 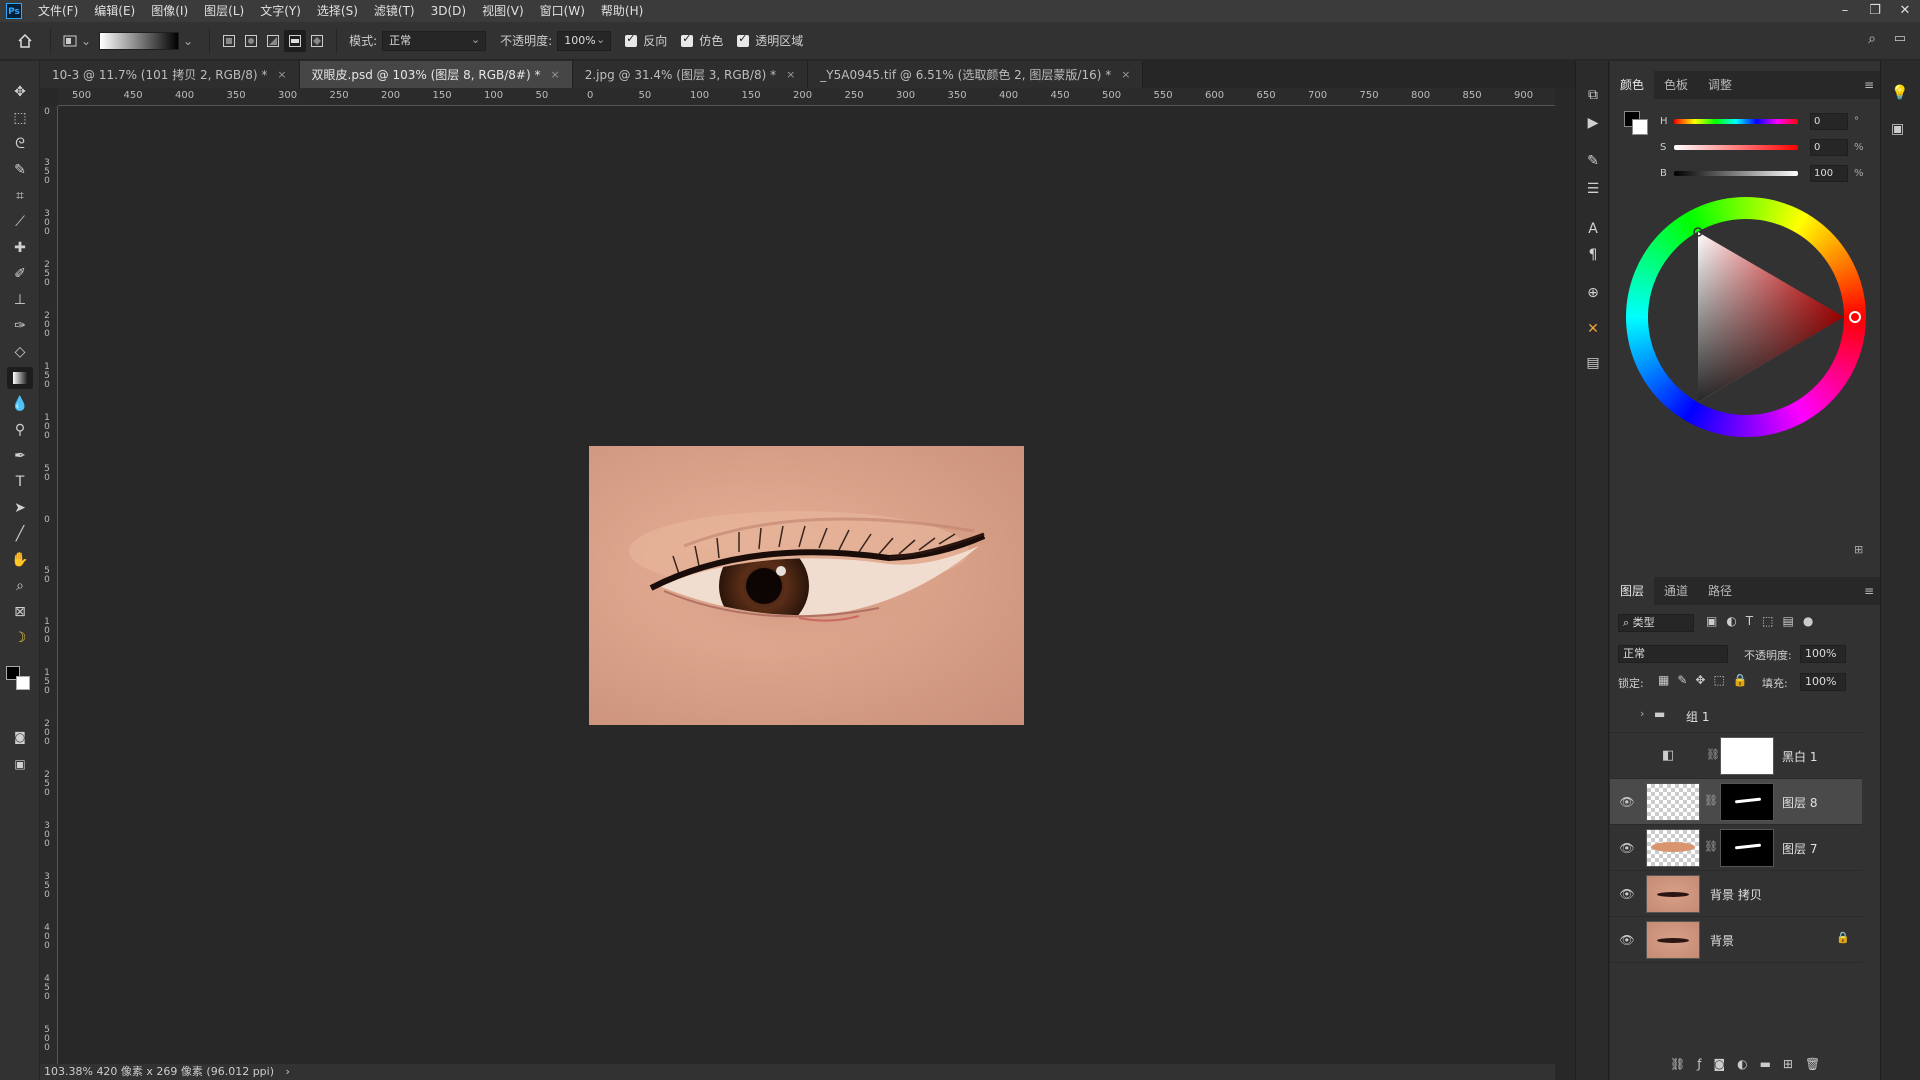 I want to click on saturation-slider: S 0 %, so click(x=1762, y=147).